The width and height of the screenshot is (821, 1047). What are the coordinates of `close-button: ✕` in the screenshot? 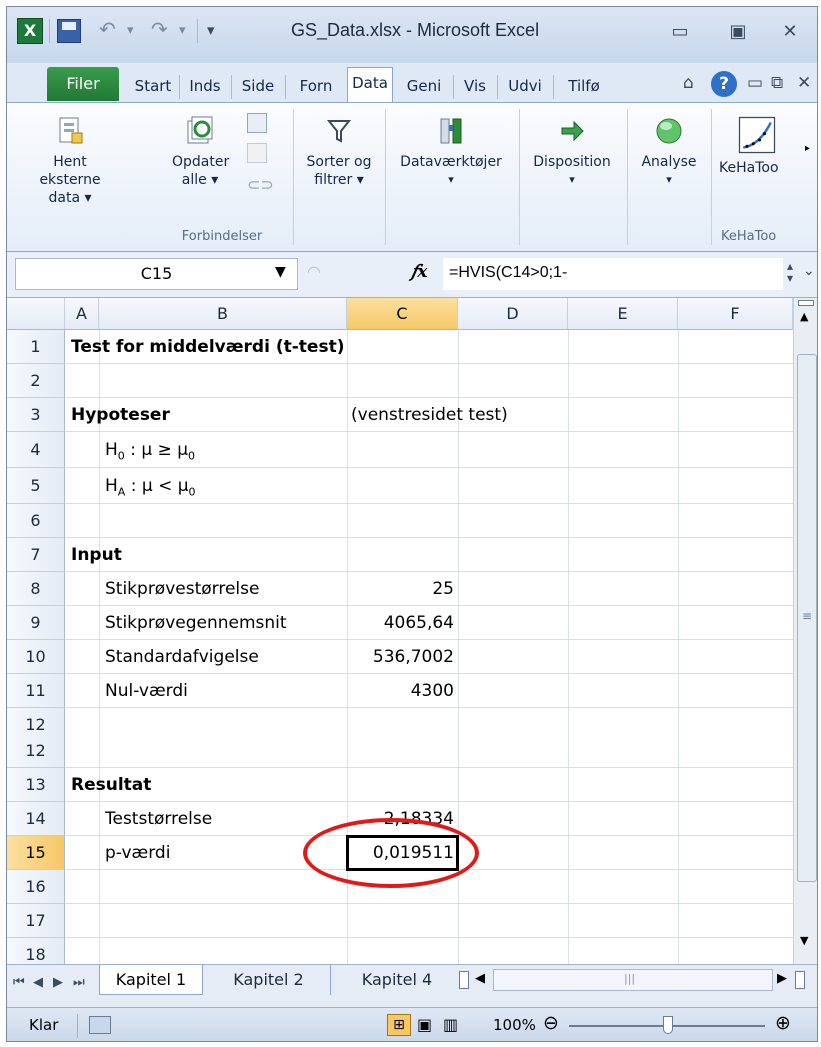 It's located at (790, 32).